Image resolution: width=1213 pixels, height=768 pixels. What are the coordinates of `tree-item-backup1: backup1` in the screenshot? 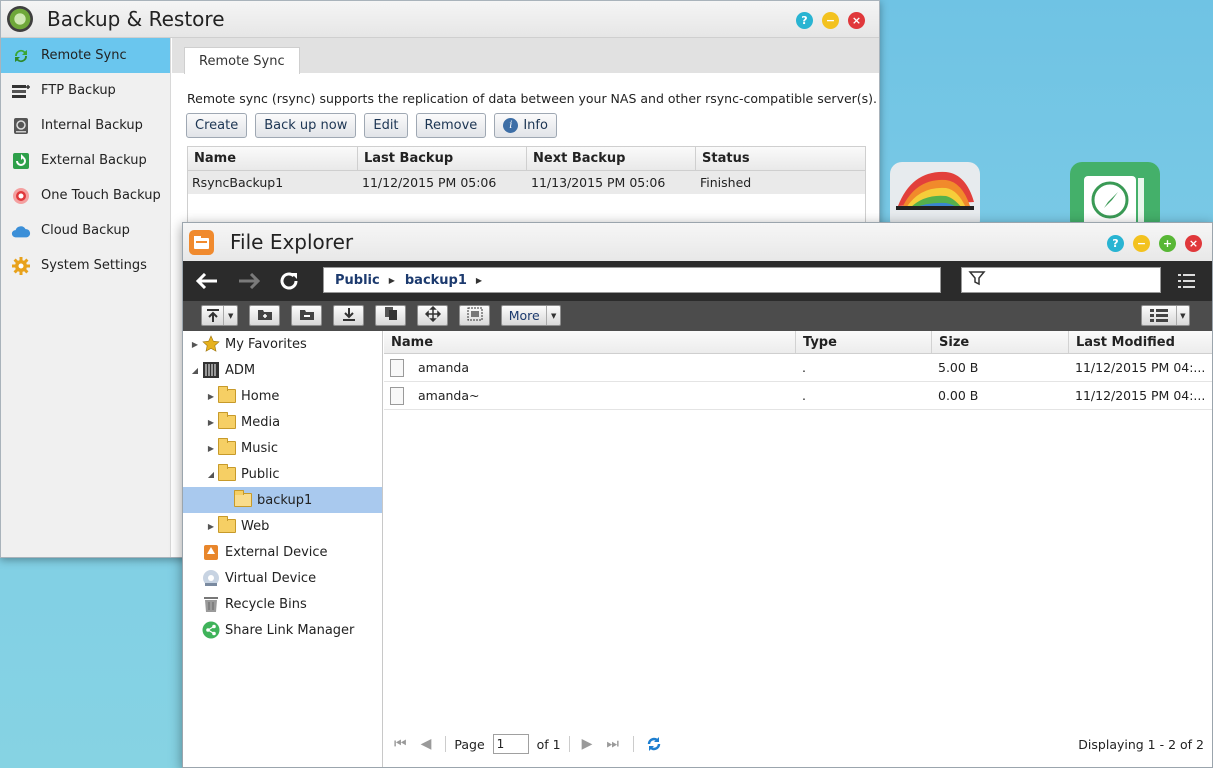 It's located at (282, 500).